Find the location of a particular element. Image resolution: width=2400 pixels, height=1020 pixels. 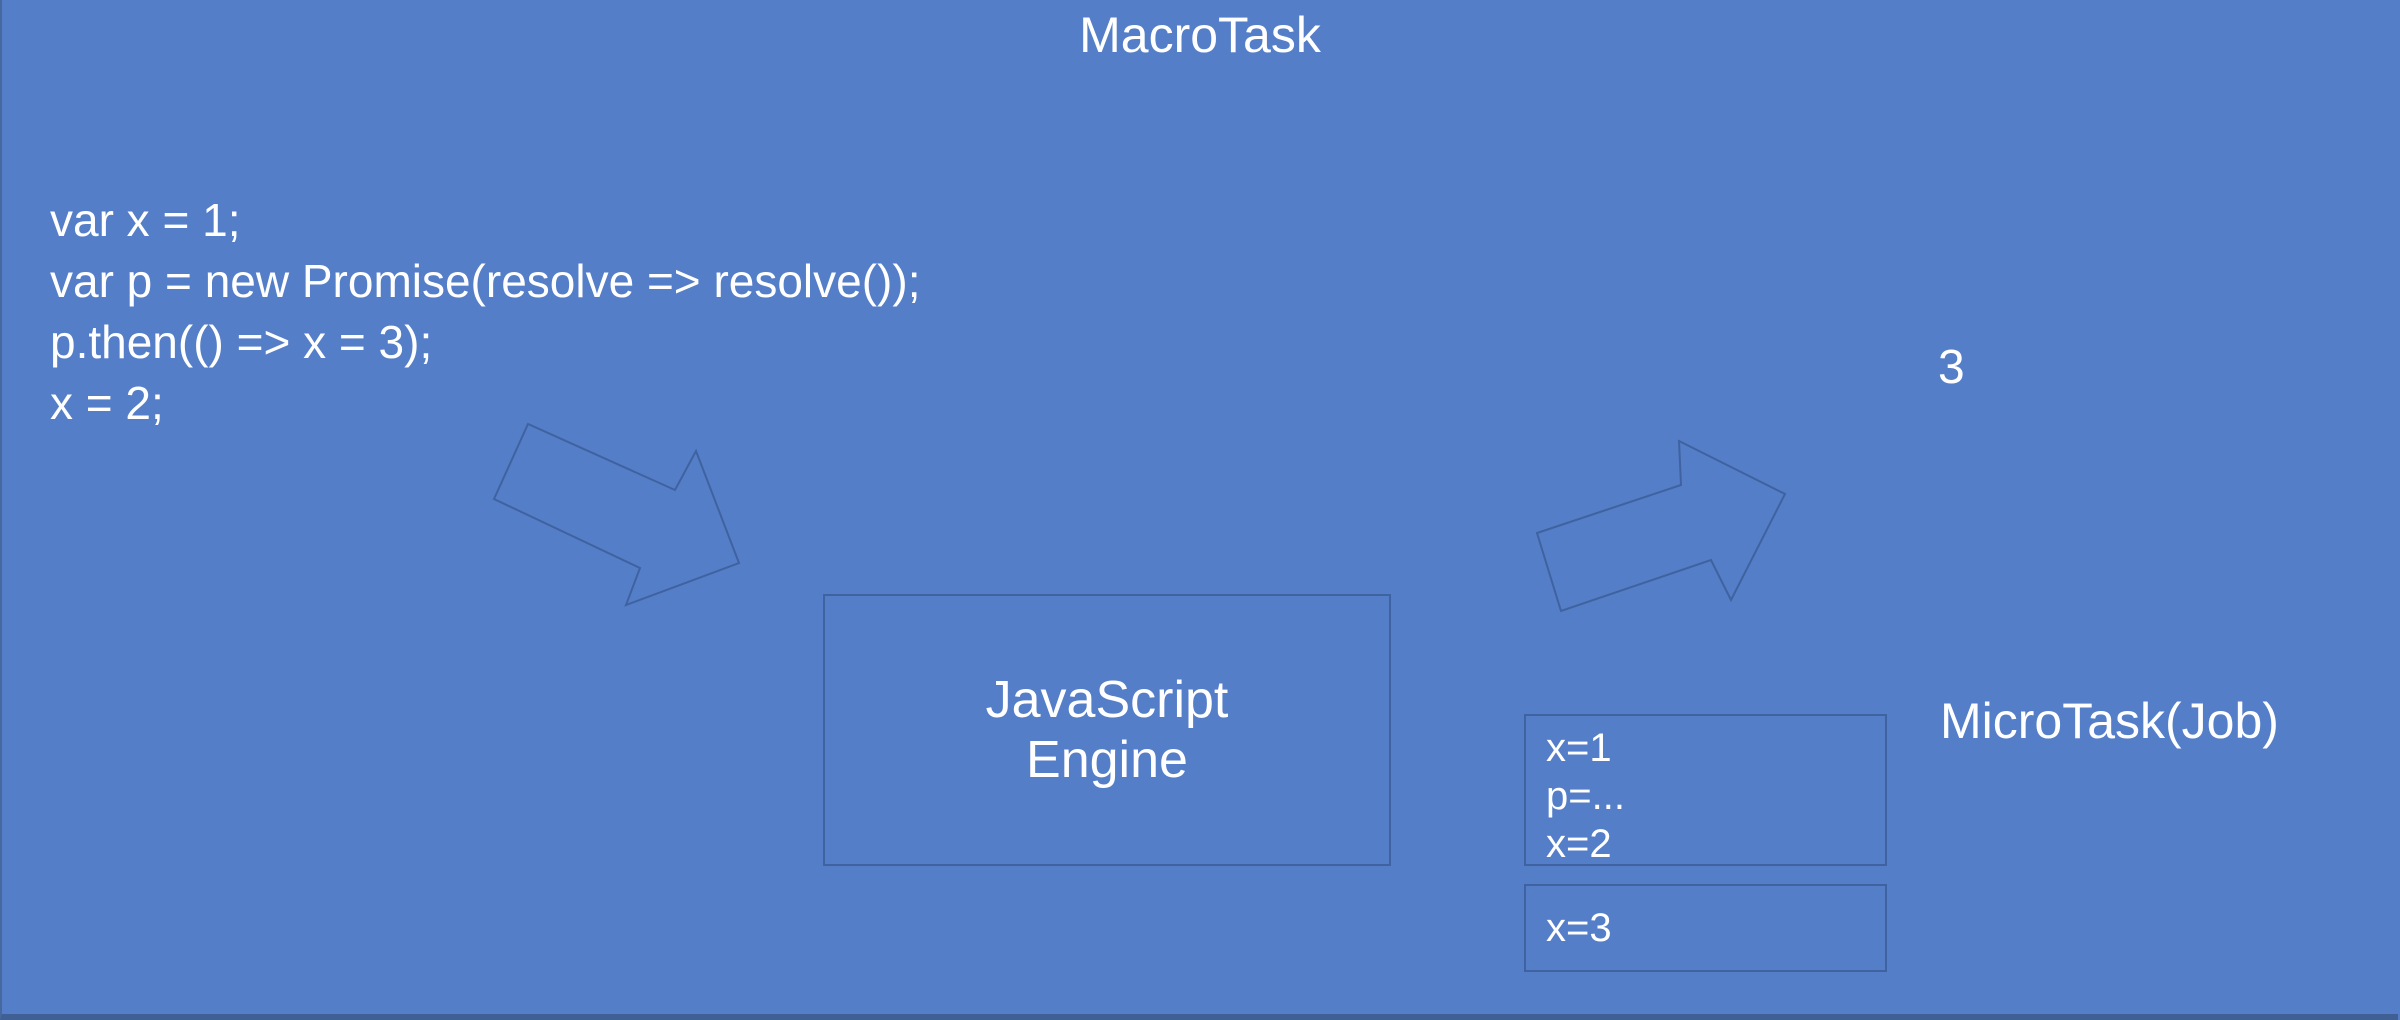

microtask-queue-box: x=1 p=... x=2 is located at coordinates (1705, 790).